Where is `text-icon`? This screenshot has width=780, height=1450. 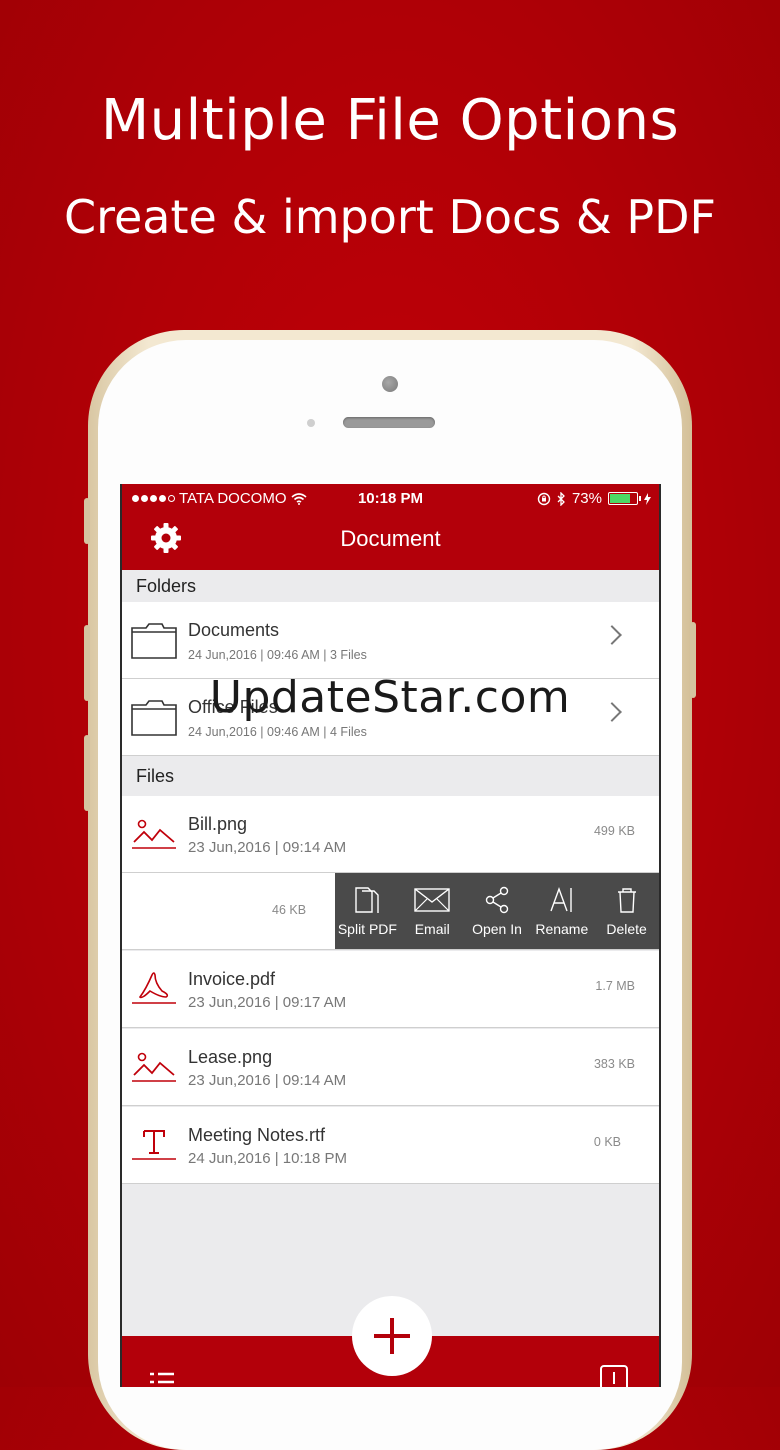
text-icon is located at coordinates (154, 1145).